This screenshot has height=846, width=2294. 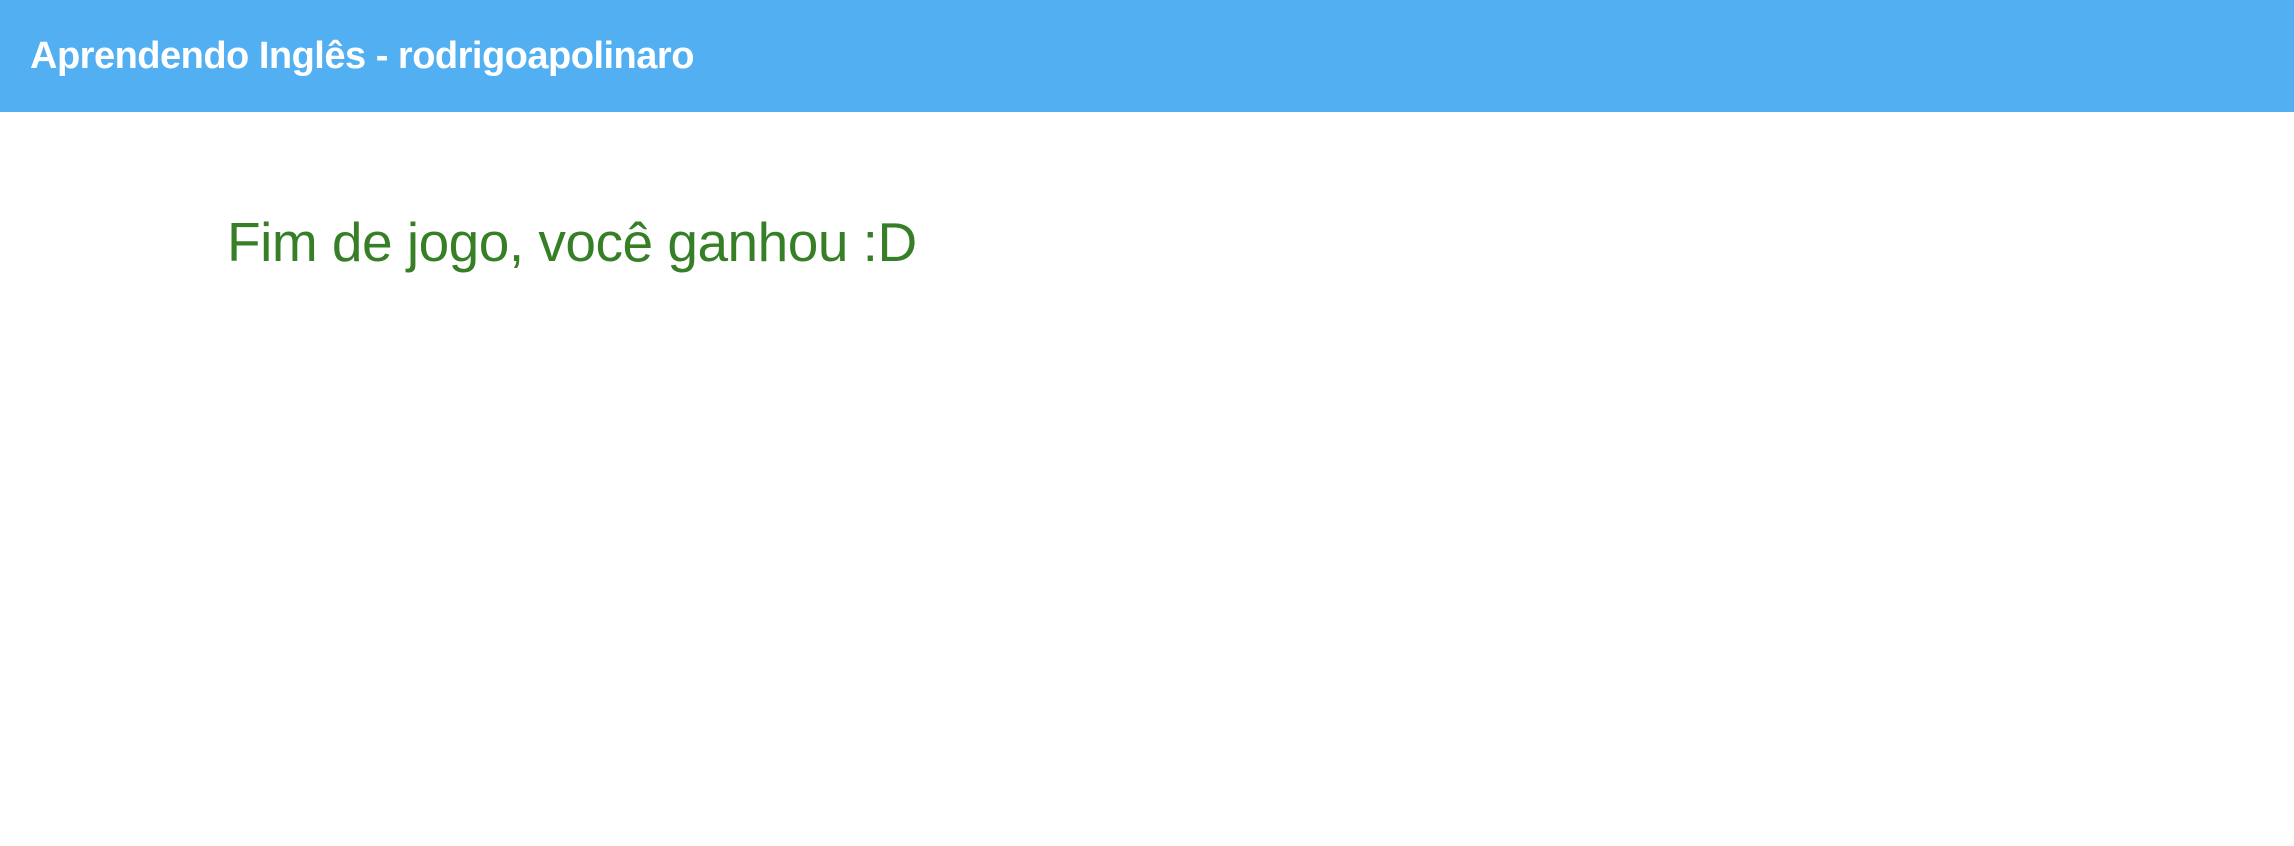 I want to click on top-navbar: Aprendendo Inglês - rodrigoapolinaro, so click(x=1147, y=56).